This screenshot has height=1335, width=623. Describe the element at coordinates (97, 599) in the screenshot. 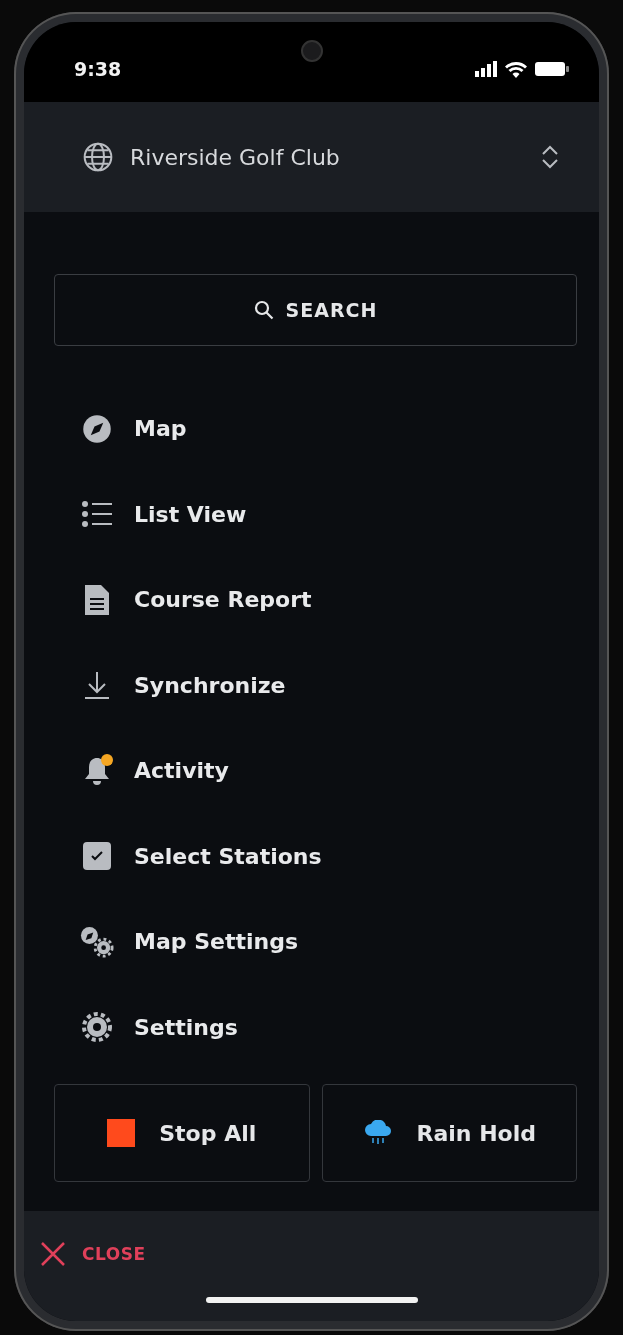

I see `document-icon` at that location.